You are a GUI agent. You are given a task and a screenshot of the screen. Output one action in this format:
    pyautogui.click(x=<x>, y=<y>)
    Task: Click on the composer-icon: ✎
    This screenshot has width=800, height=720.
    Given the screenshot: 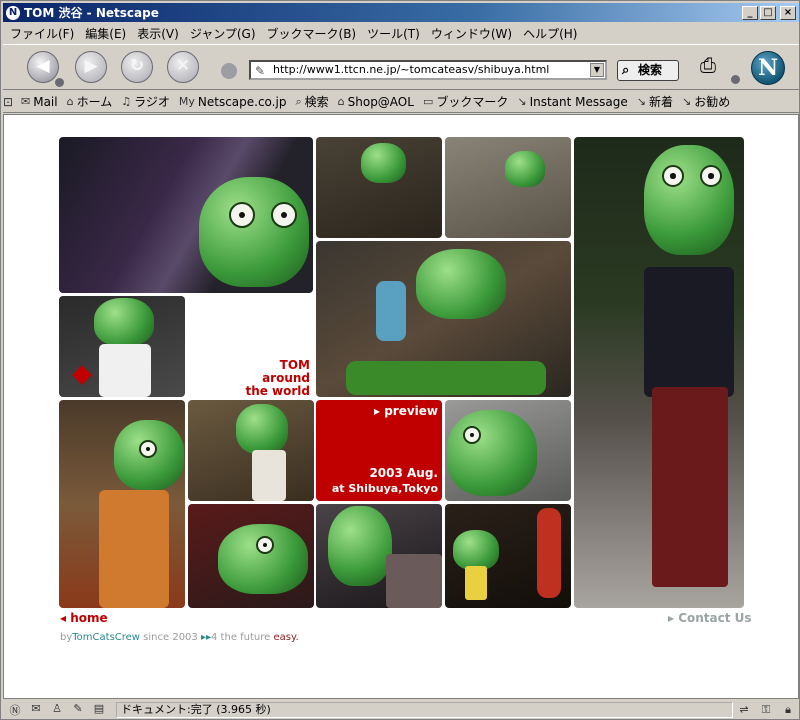 What is the action you would take?
    pyautogui.click(x=78, y=709)
    